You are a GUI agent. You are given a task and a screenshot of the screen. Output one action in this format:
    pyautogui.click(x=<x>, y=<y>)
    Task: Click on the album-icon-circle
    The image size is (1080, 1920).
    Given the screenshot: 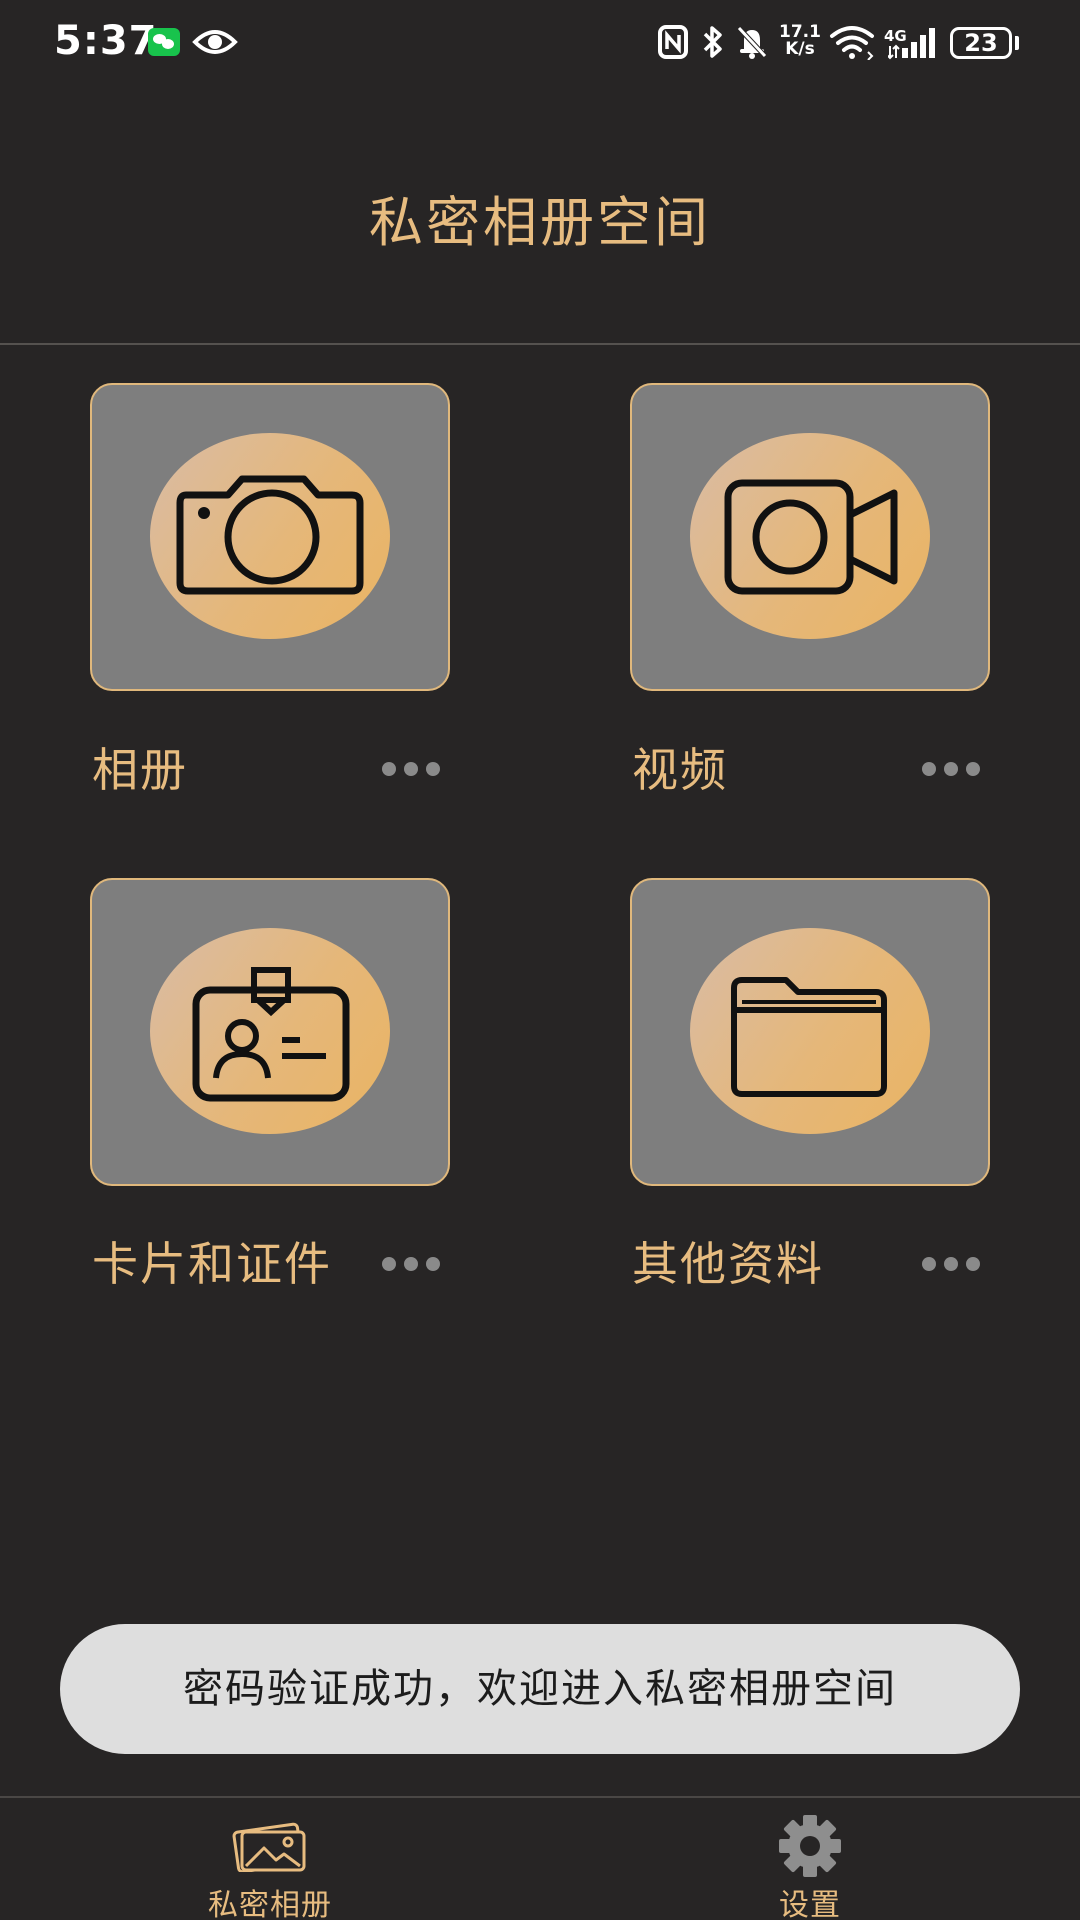 What is the action you would take?
    pyautogui.click(x=270, y=536)
    